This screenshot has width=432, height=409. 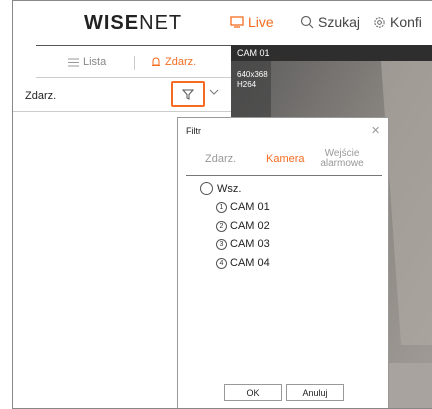 I want to click on cancel-button: Anuluj, so click(x=315, y=392).